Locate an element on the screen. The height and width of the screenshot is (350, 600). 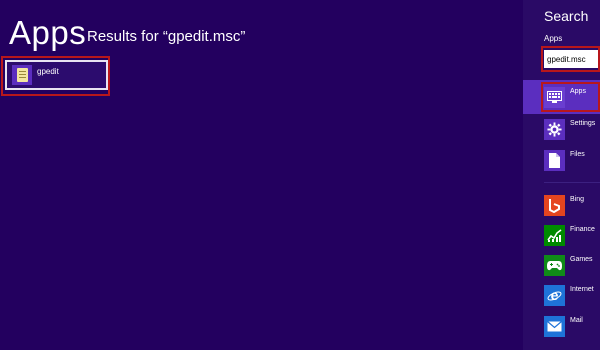
filter-settings-label: Settings is located at coordinates (583, 123).